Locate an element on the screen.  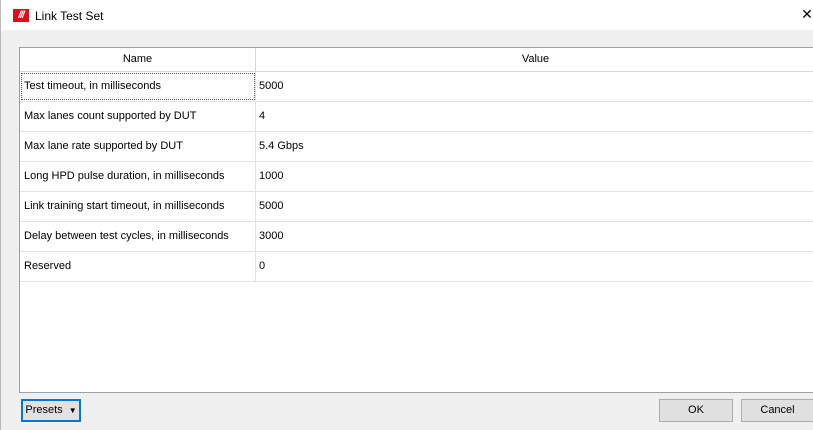
table-row: Max lane rate supported by DUT 5.4 Gbps is located at coordinates (416, 147).